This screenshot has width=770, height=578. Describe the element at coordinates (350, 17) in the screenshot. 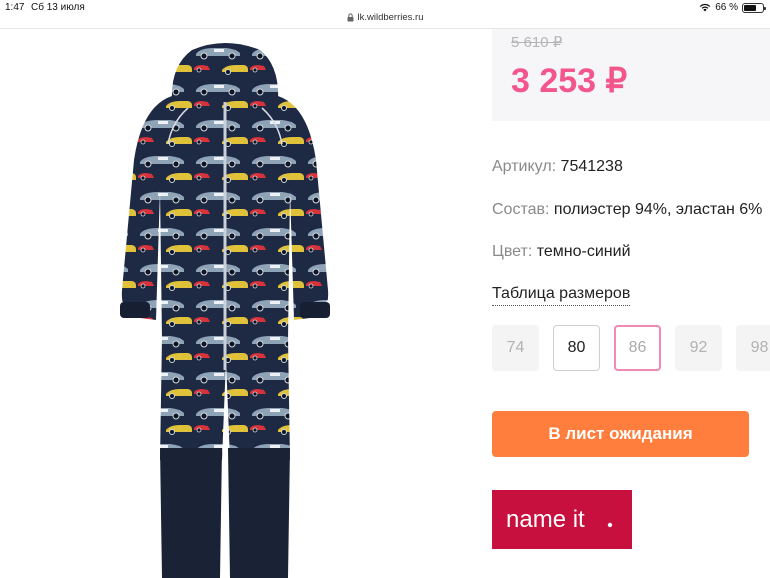

I see `lock-icon` at that location.